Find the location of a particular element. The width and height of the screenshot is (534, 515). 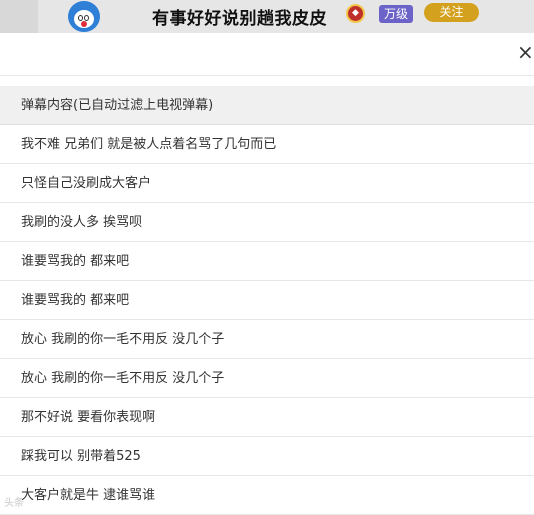

avatar-face is located at coordinates (84, 19).